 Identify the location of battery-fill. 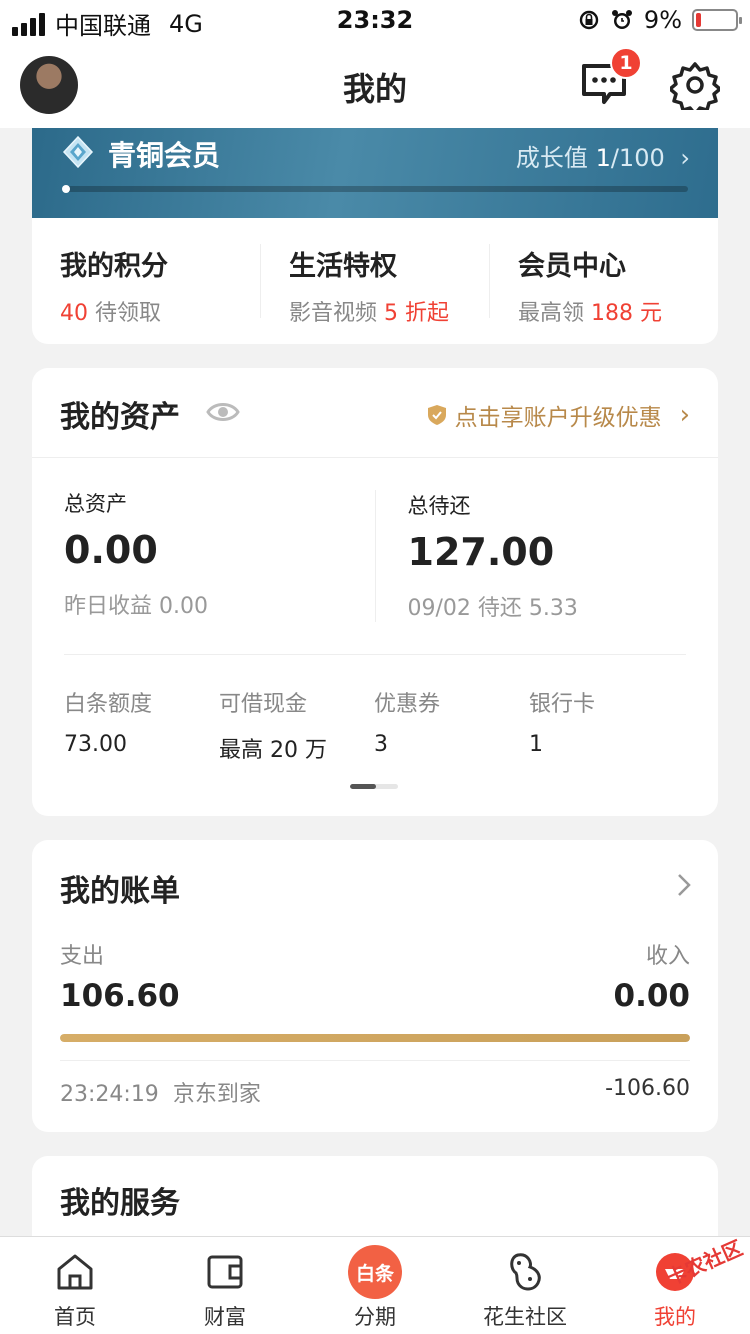
(698, 20).